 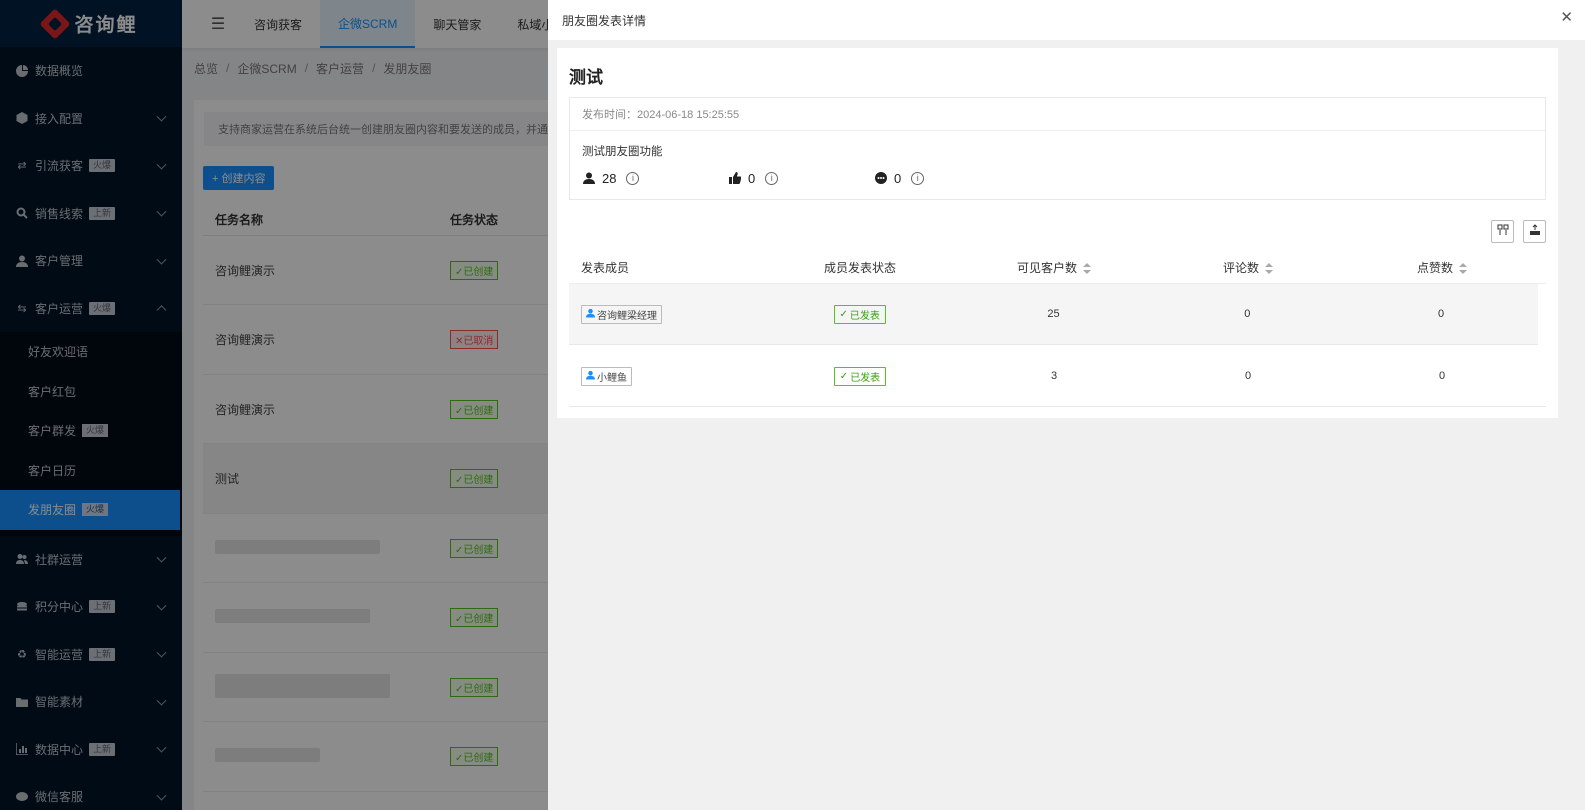 What do you see at coordinates (604, 20) in the screenshot?
I see `drawer-title: 朋友圈发表详情` at bounding box center [604, 20].